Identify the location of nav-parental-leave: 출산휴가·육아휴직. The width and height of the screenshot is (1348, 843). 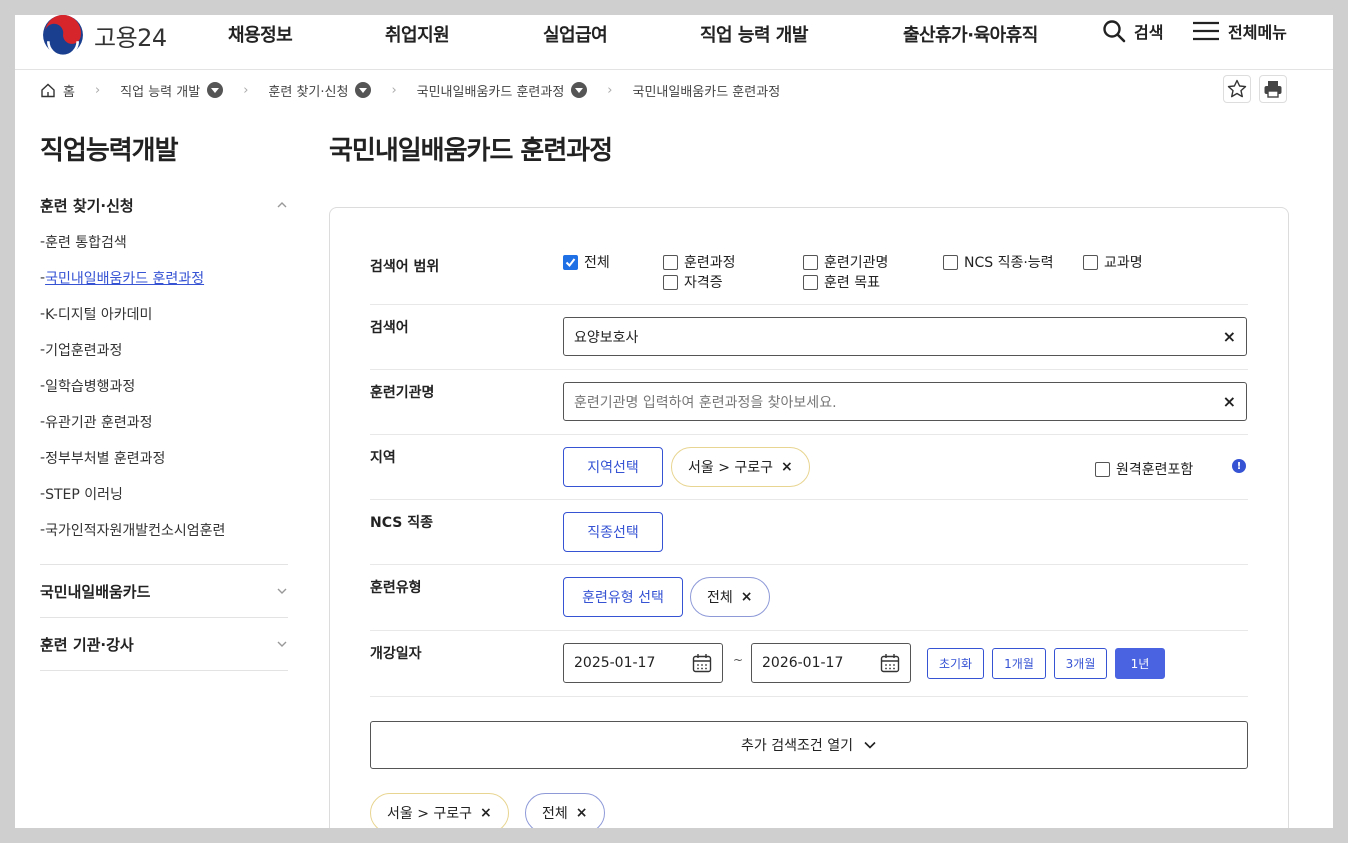
(970, 34).